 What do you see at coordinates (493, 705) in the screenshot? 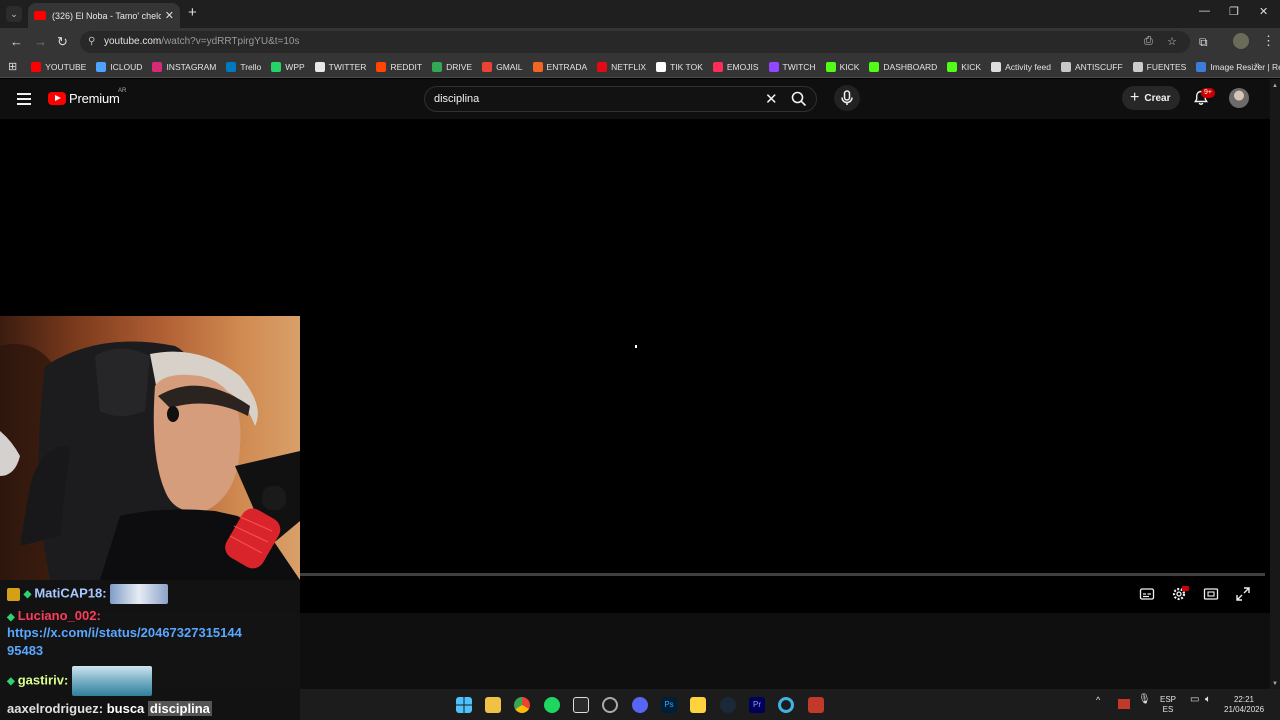
I see `file-explorer-icon` at bounding box center [493, 705].